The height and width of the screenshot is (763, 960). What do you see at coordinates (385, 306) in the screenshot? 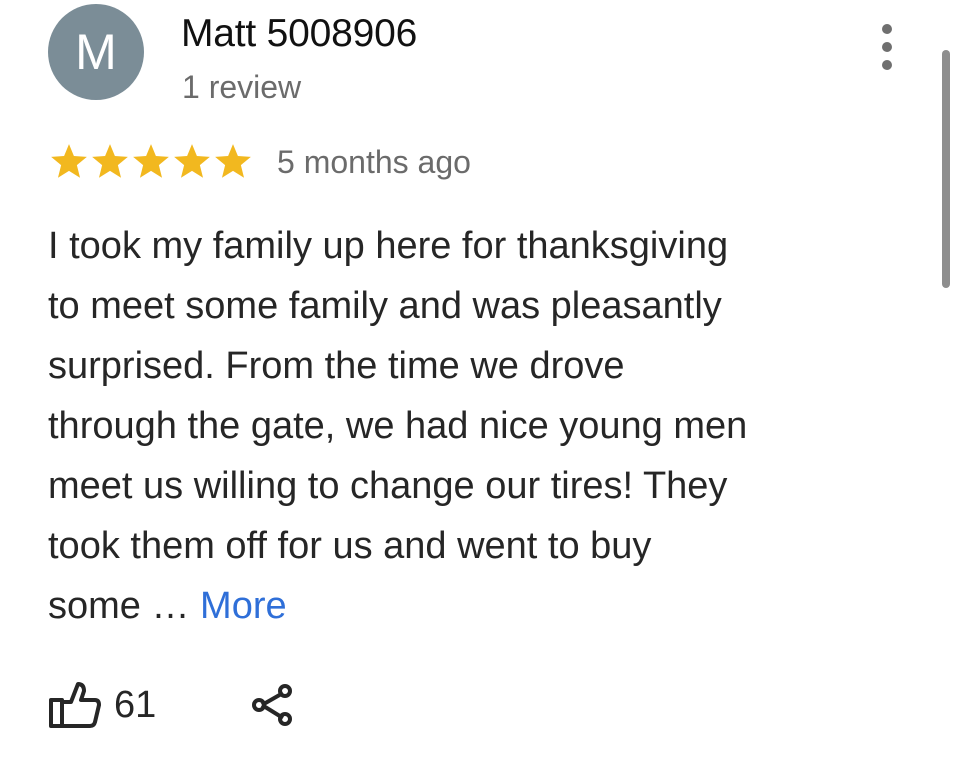
I see `review-text-line: to meet some family and was pleasantly` at bounding box center [385, 306].